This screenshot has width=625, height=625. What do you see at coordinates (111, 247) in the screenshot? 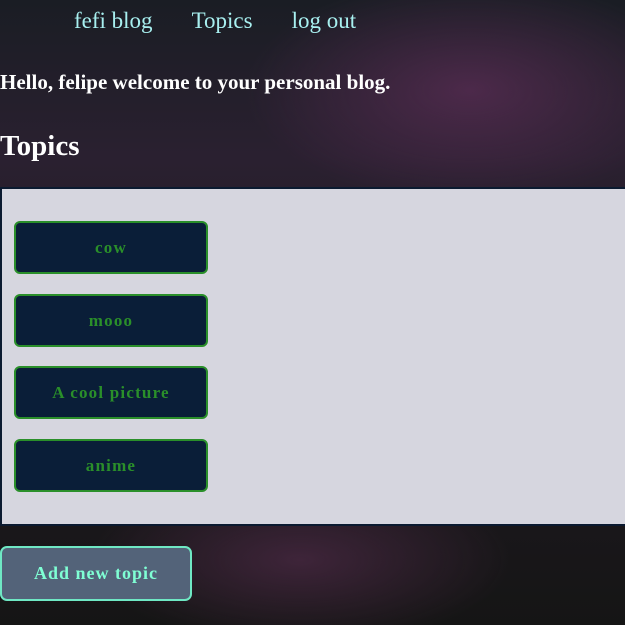
I see `topic-button: cow` at bounding box center [111, 247].